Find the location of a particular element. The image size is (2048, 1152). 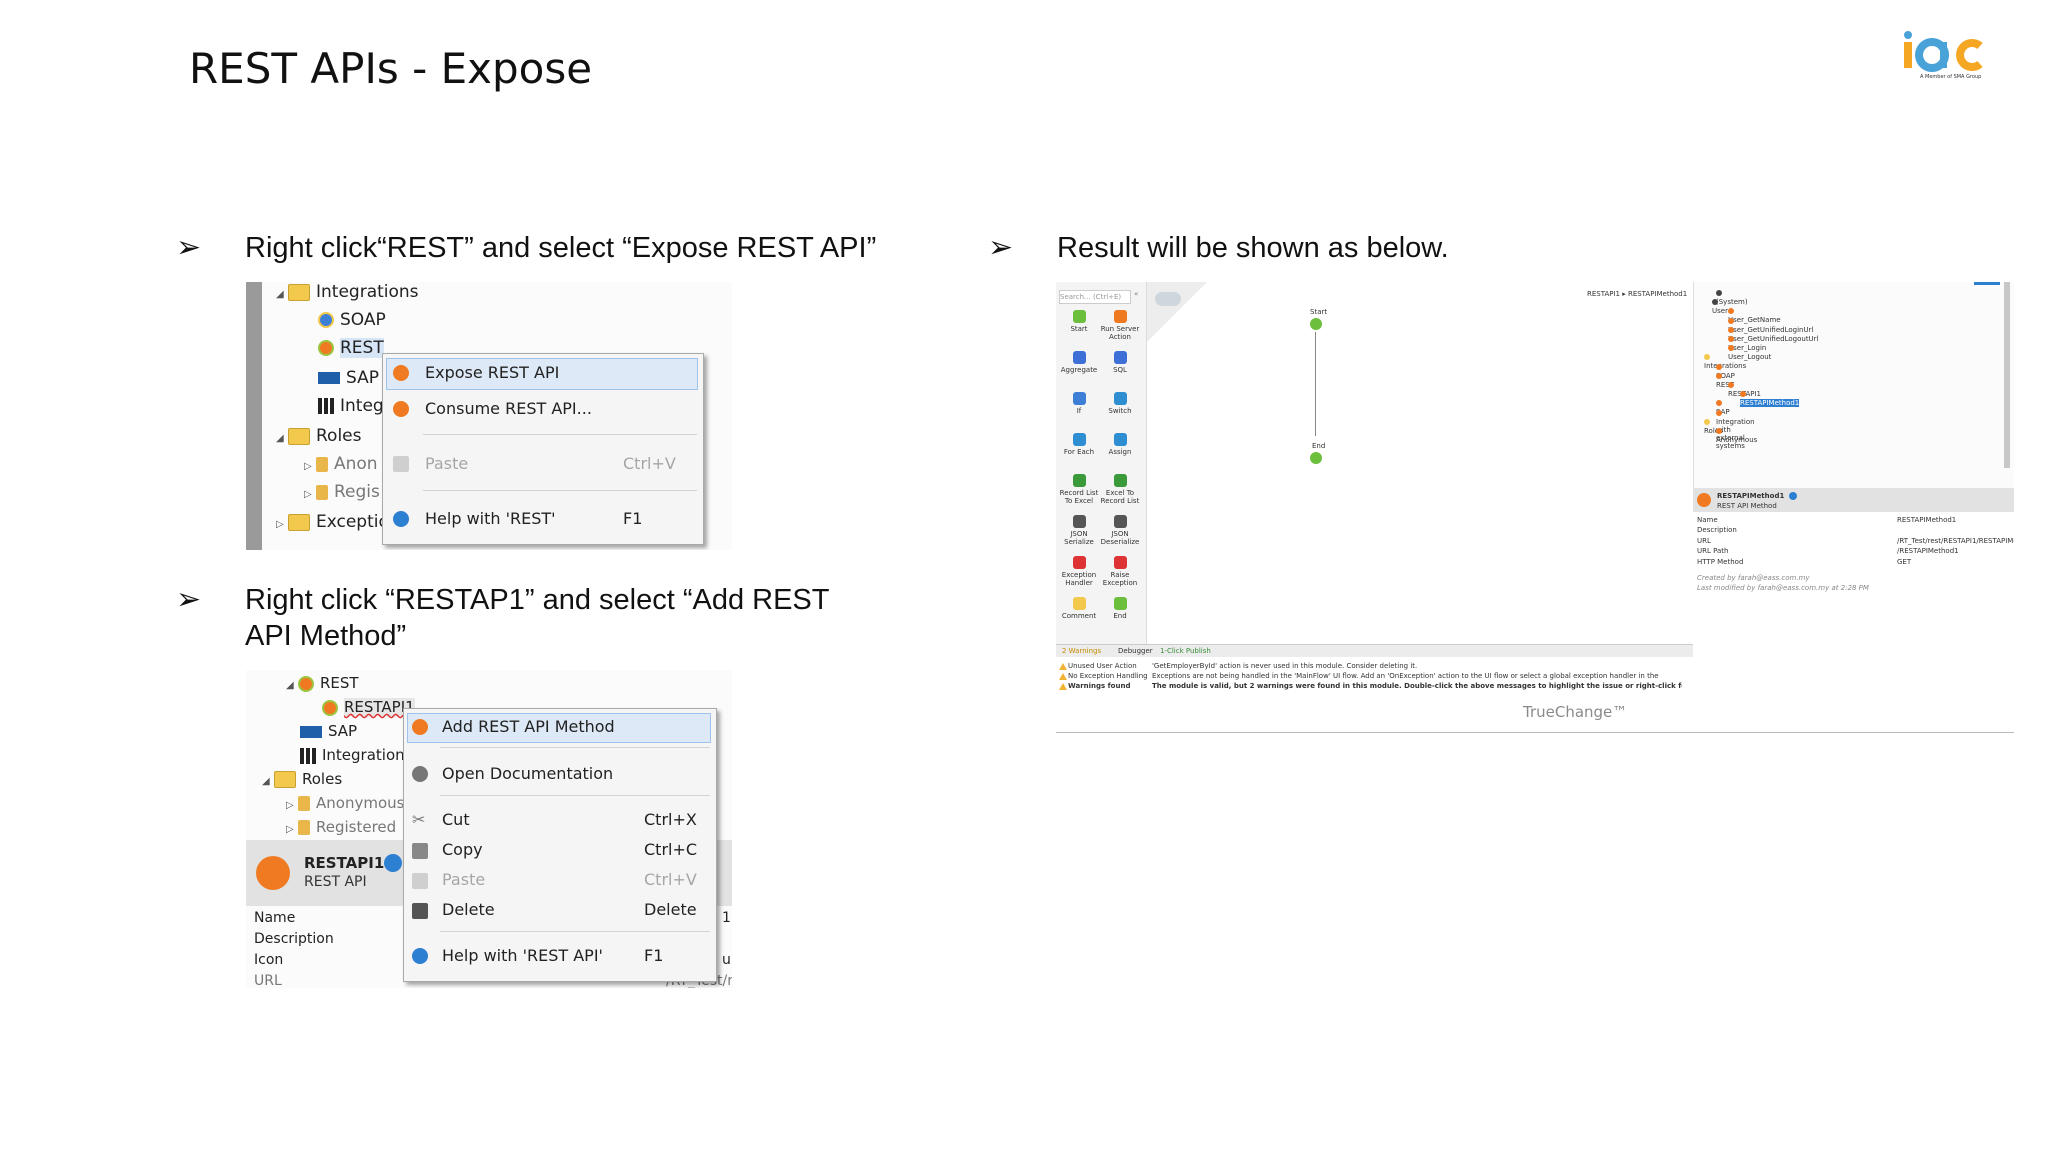

prop-label: HTTP Method is located at coordinates (1720, 561).